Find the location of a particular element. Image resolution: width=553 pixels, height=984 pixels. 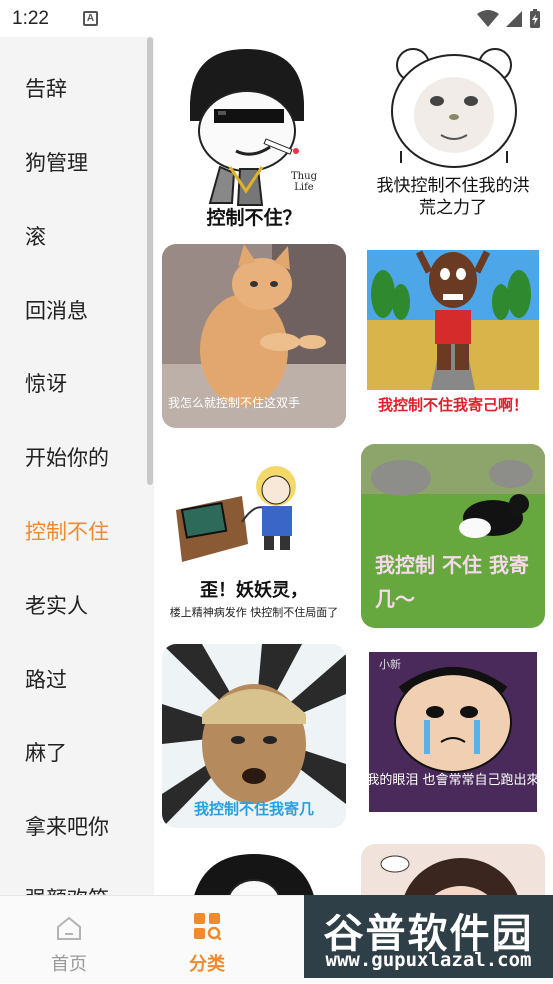

sidebar-item: 老实人 is located at coordinates (56, 605).